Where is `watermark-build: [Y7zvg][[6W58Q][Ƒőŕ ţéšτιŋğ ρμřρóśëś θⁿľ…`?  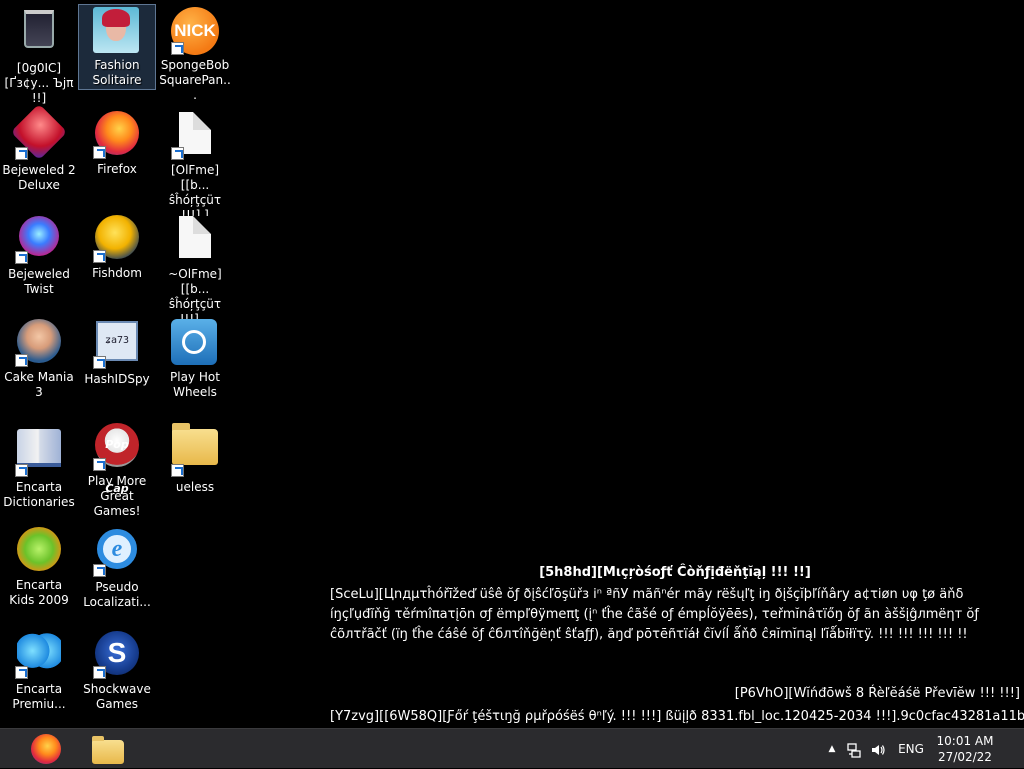 watermark-build: [Y7zvg][[6W58Q][Ƒőŕ ţéšτιŋğ ρμřρóśëś θⁿľ… is located at coordinates (677, 716).